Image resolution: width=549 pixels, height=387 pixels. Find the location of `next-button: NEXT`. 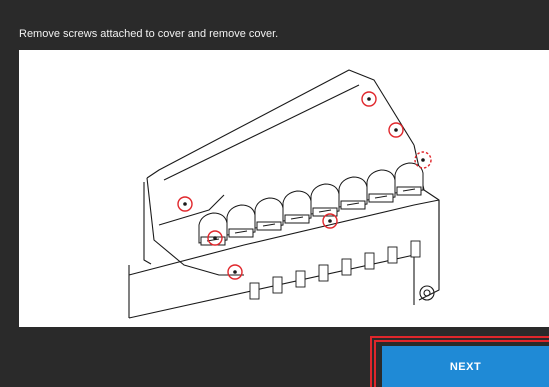

next-button: NEXT is located at coordinates (465, 366).